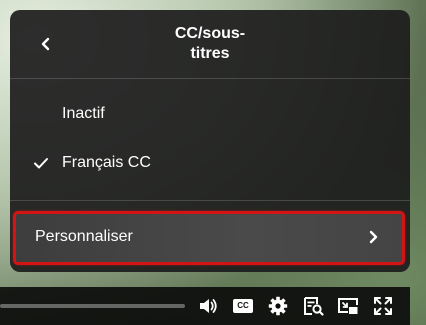 The image size is (426, 325). Describe the element at coordinates (92, 306) in the screenshot. I see `progress-bar` at that location.